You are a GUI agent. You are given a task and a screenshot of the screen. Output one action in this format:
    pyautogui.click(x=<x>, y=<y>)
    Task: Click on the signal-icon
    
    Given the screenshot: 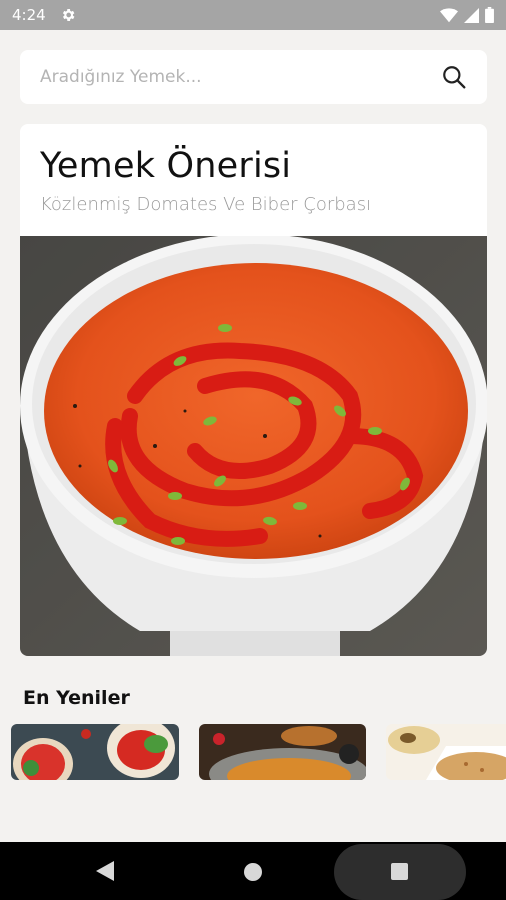 What is the action you would take?
    pyautogui.click(x=471, y=15)
    